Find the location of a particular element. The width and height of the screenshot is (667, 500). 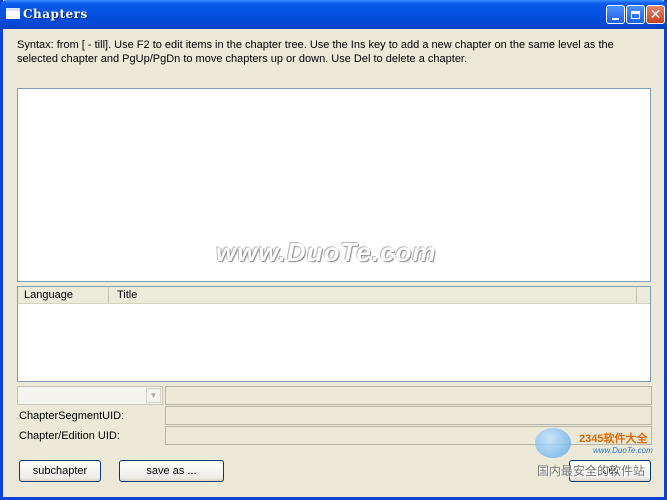

site-watermark-logo: 2345软件大全 www.DuoTe.com 国内最安全的软件站 is located at coordinates (598, 449).